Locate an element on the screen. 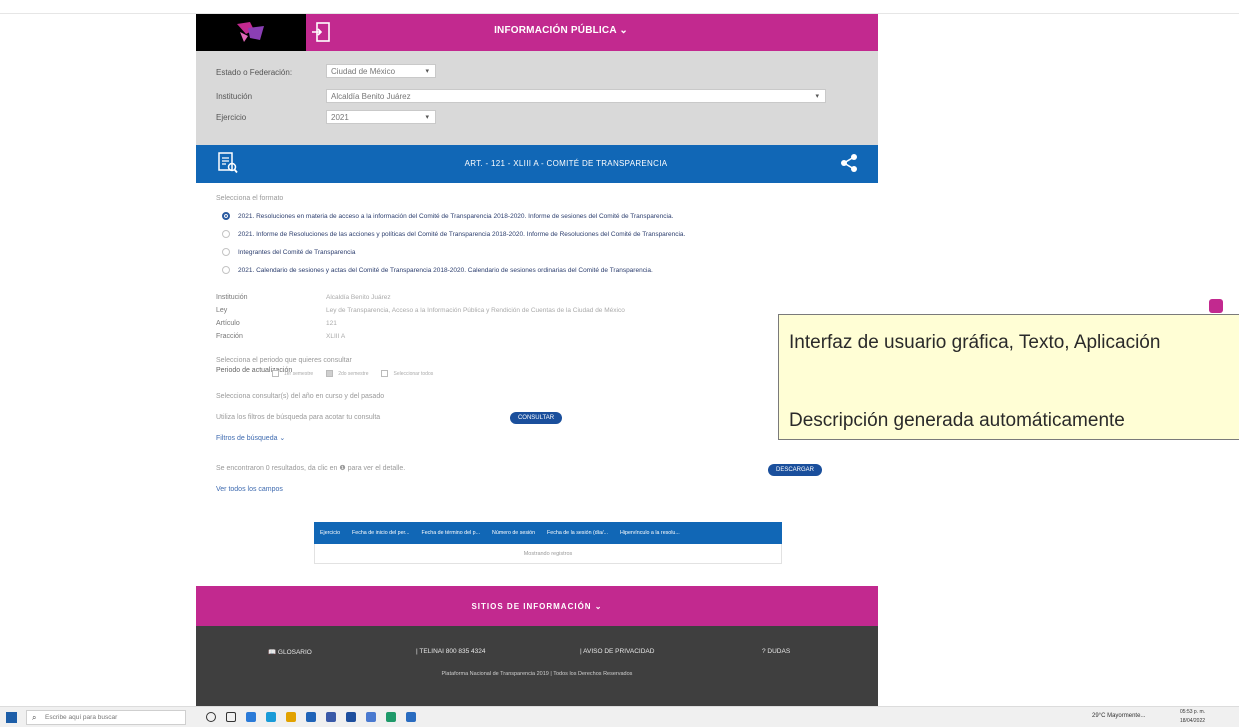  state-select: Ciudad de México ▾ is located at coordinates (381, 71).